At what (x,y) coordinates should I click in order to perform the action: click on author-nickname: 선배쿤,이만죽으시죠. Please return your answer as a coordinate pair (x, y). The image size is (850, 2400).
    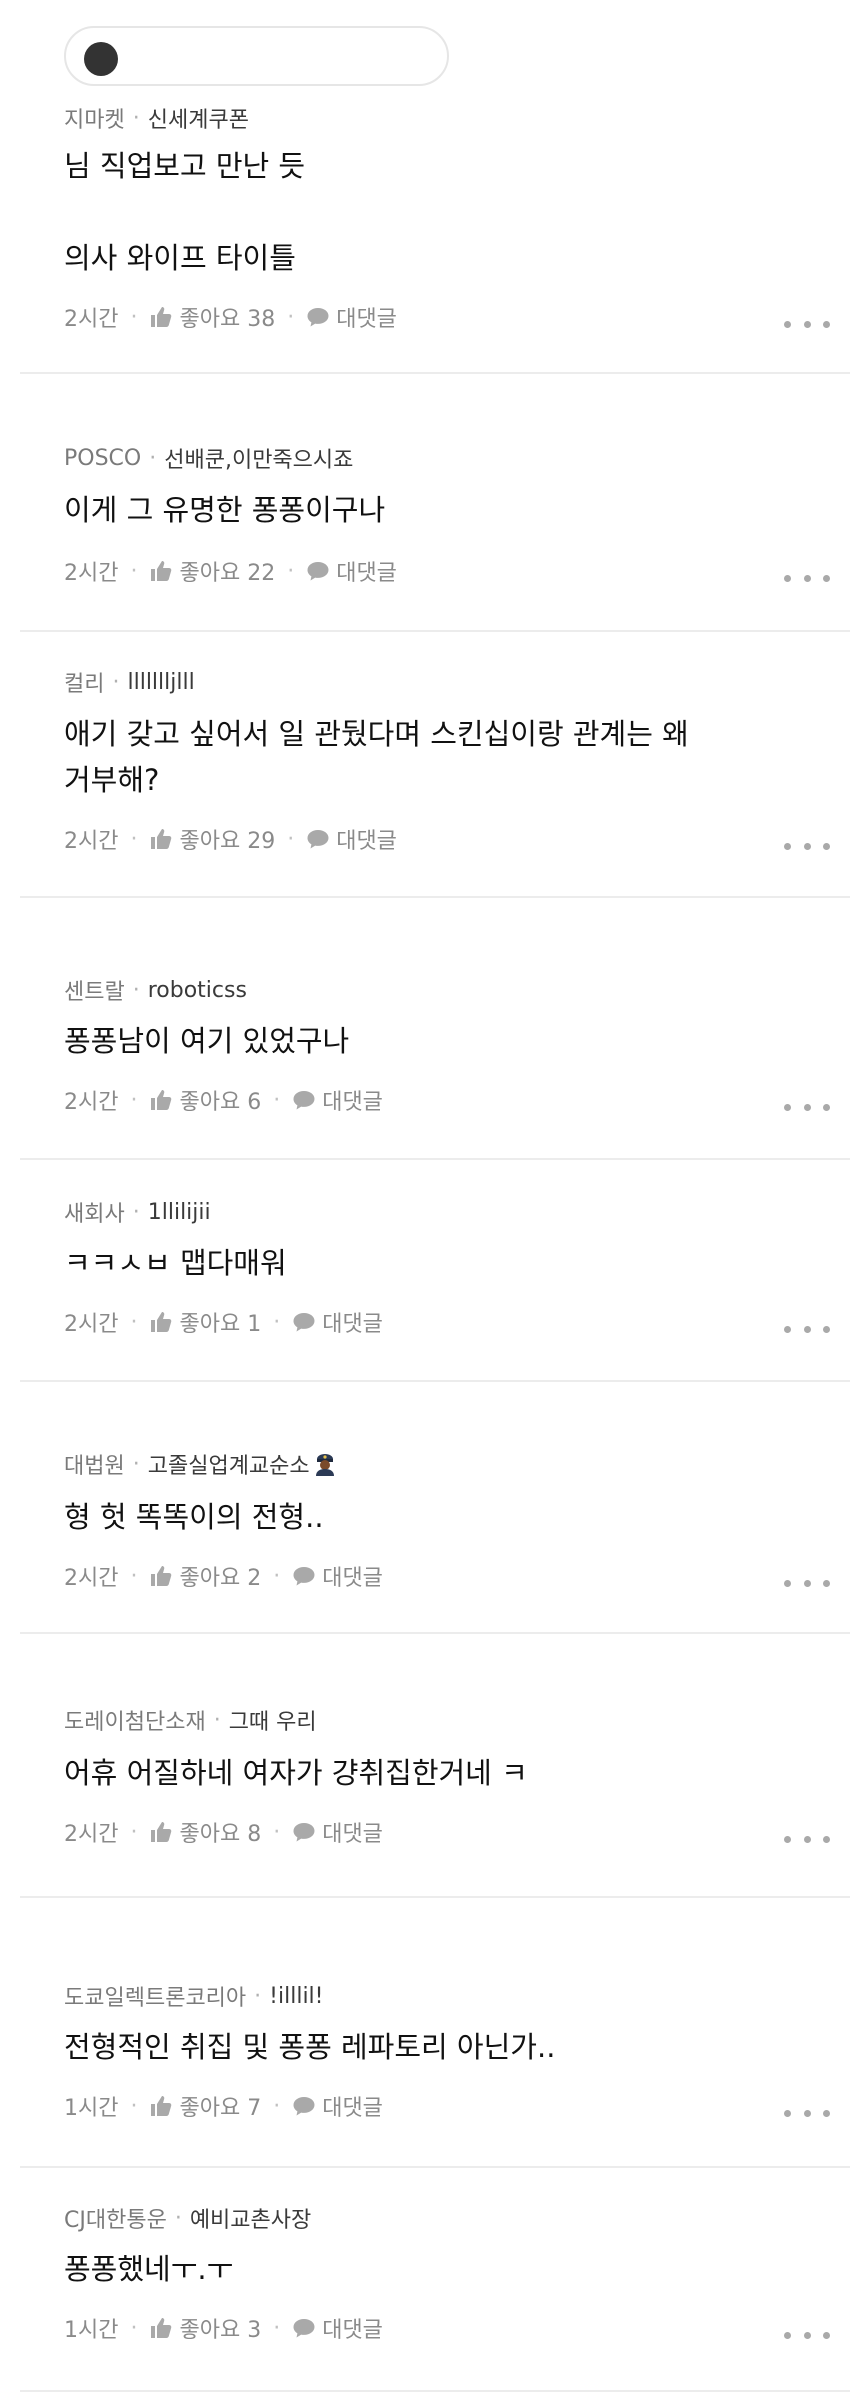
    Looking at the image, I should click on (258, 458).